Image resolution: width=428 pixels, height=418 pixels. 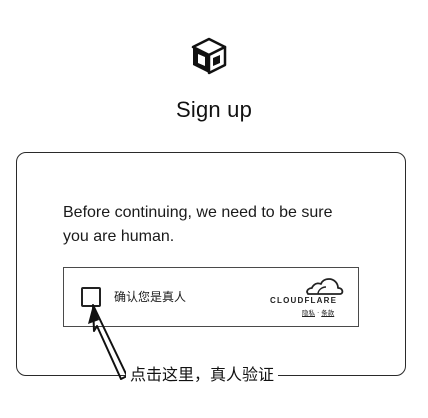 I want to click on page-title: Sign up, so click(x=213, y=109).